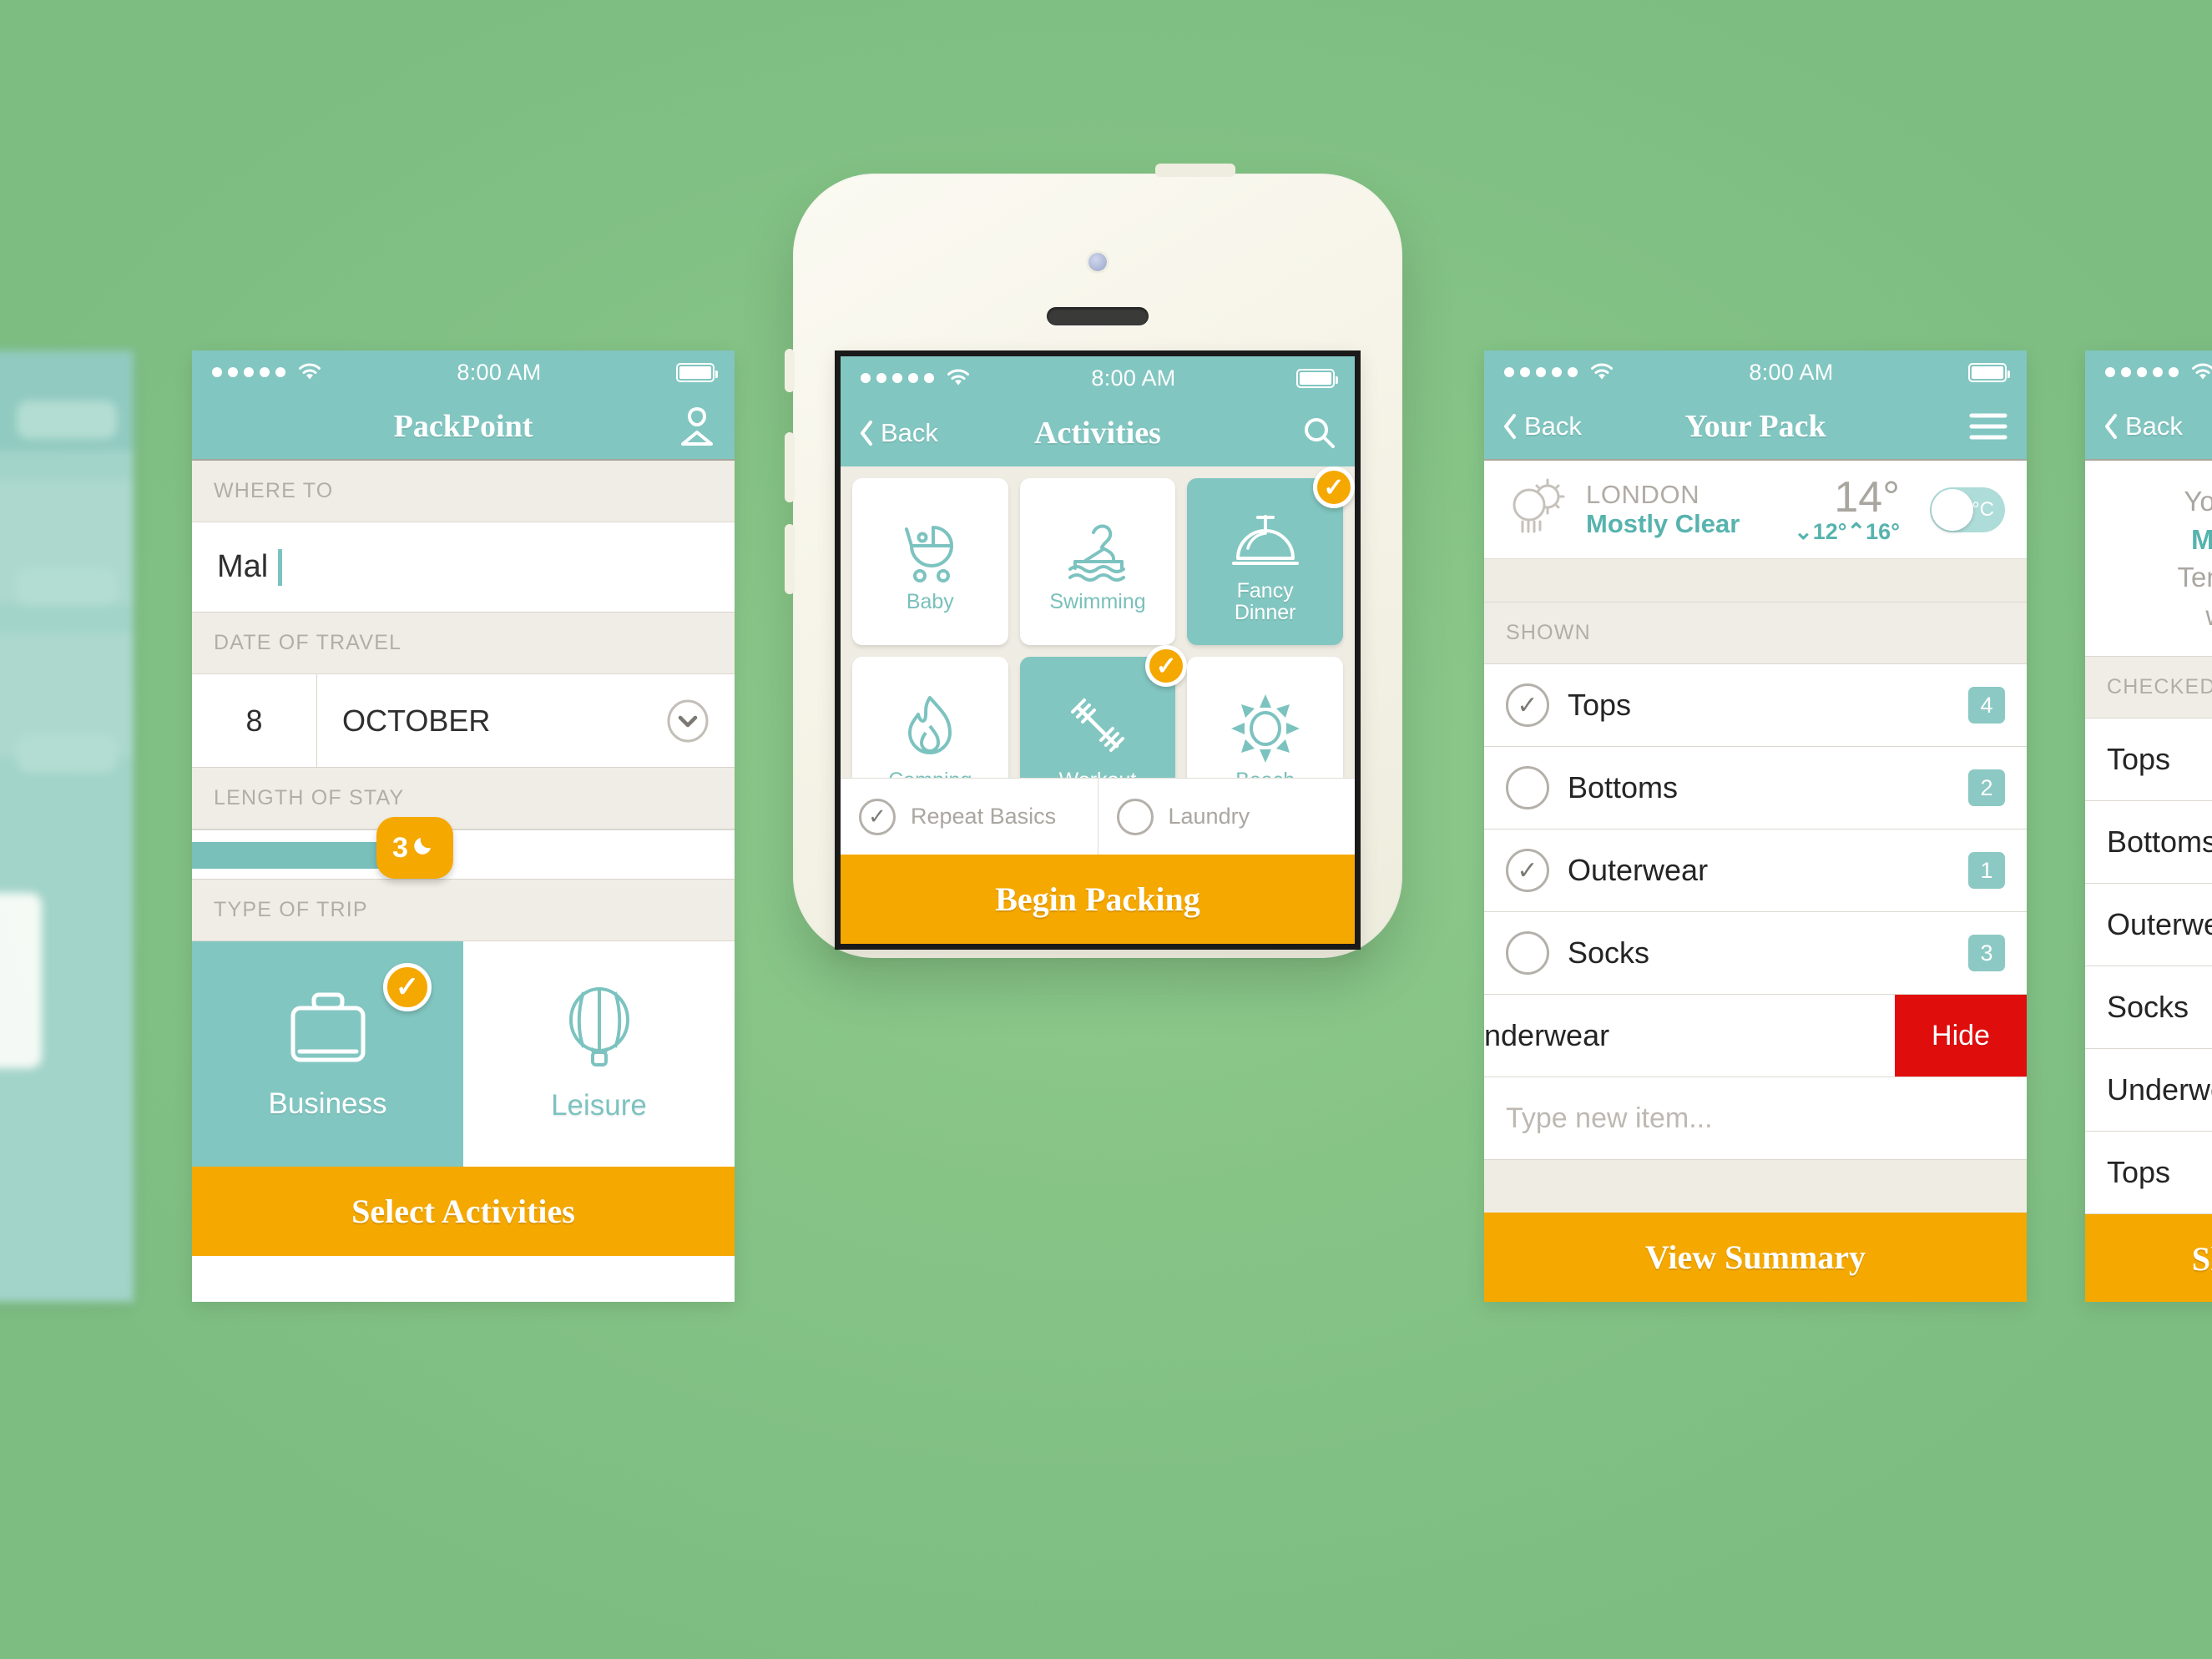 The height and width of the screenshot is (1659, 2212). I want to click on activity-label: Workout, so click(1098, 773).